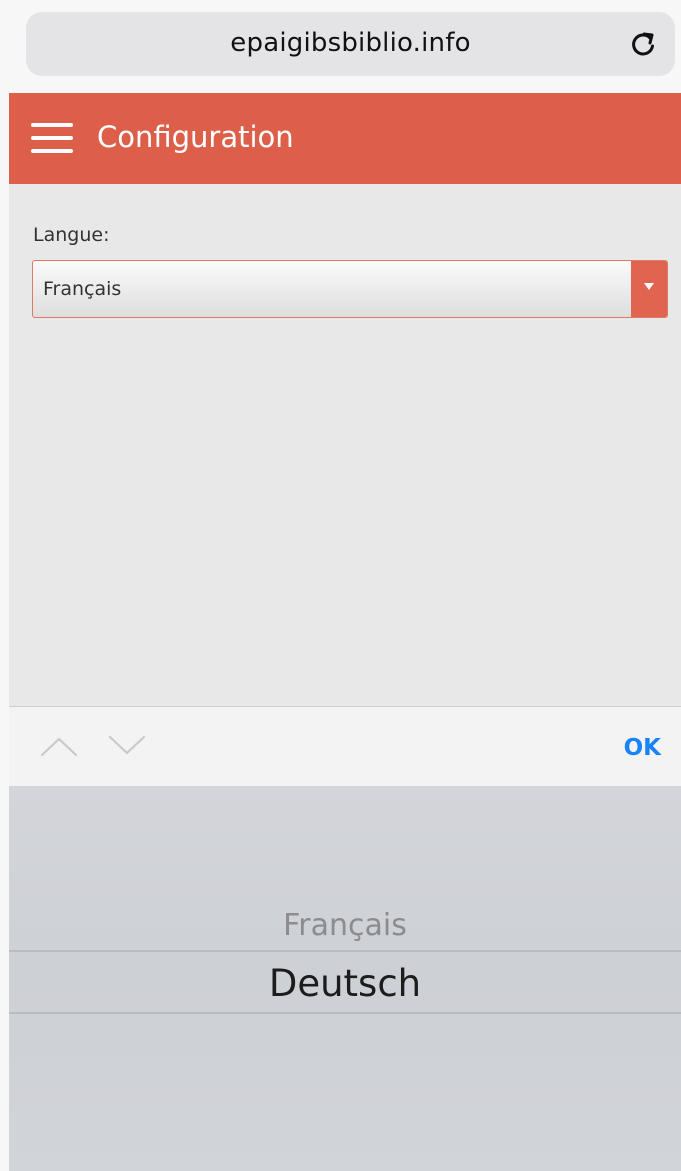 The height and width of the screenshot is (1171, 681). Describe the element at coordinates (642, 748) in the screenshot. I see `ok-button: OK` at that location.